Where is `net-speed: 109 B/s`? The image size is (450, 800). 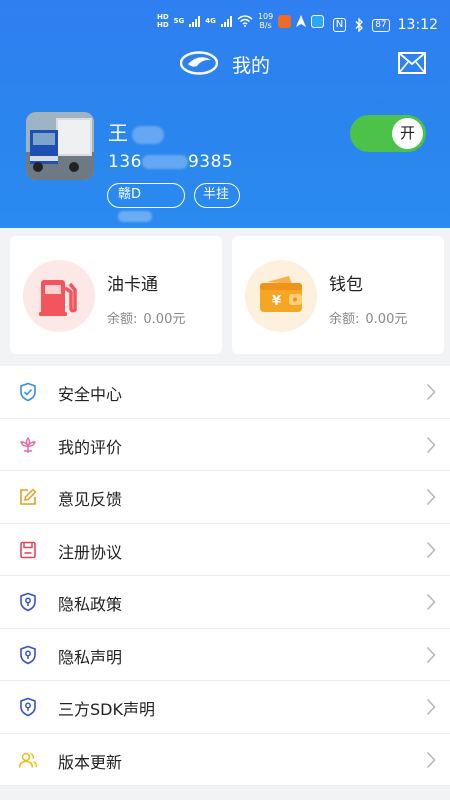
net-speed: 109 B/s is located at coordinates (265, 21).